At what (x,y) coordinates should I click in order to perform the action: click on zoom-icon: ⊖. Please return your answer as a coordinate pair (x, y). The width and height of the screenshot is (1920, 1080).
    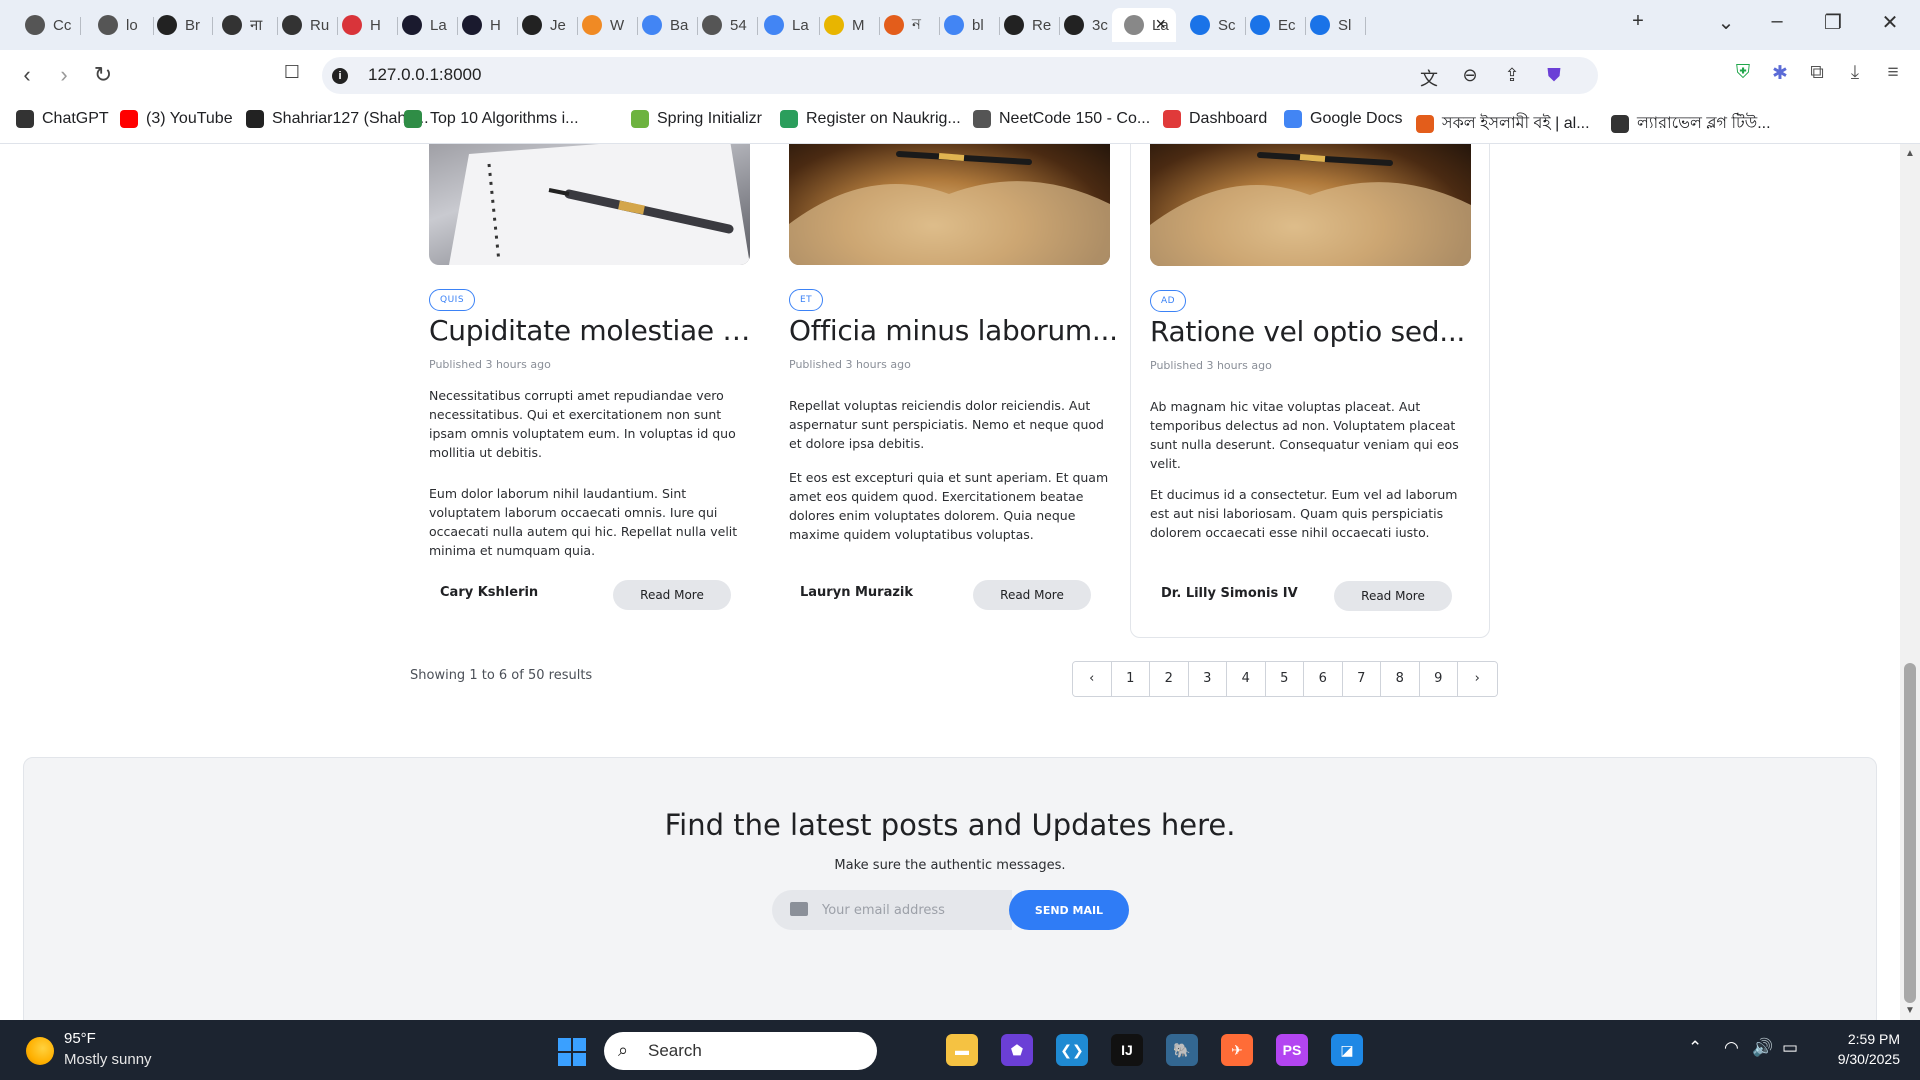
    Looking at the image, I should click on (1470, 75).